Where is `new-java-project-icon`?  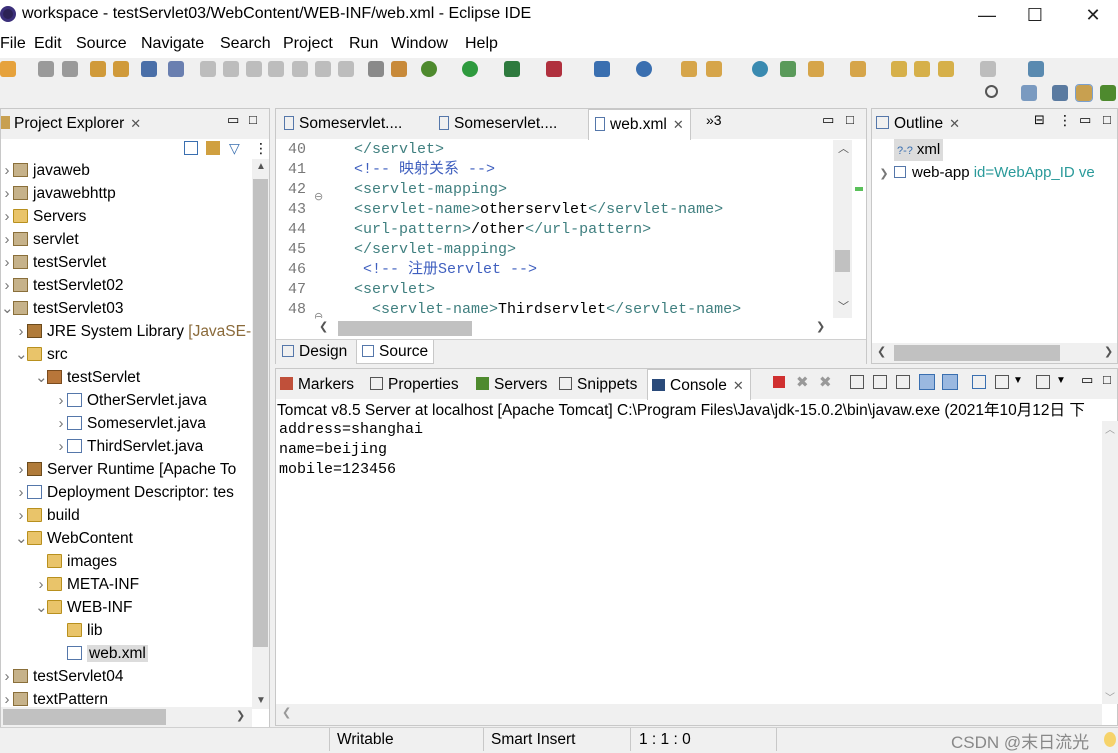
new-java-project-icon is located at coordinates (602, 69).